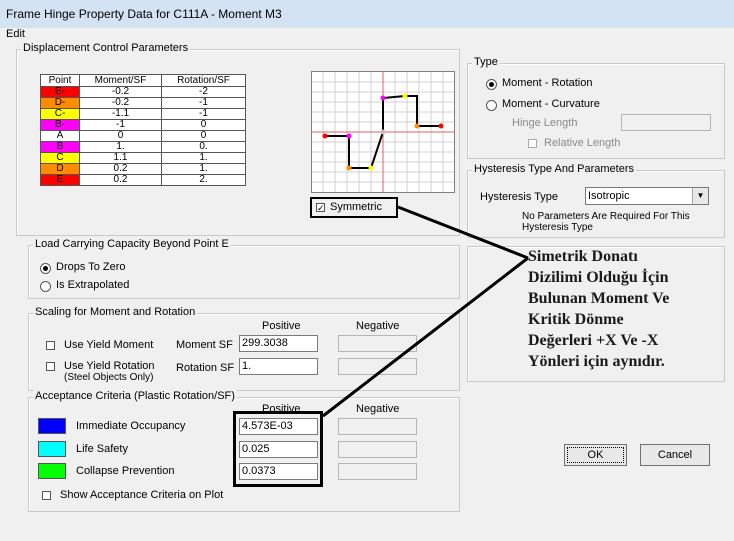  What do you see at coordinates (666, 122) in the screenshot?
I see `hinge-length-input` at bounding box center [666, 122].